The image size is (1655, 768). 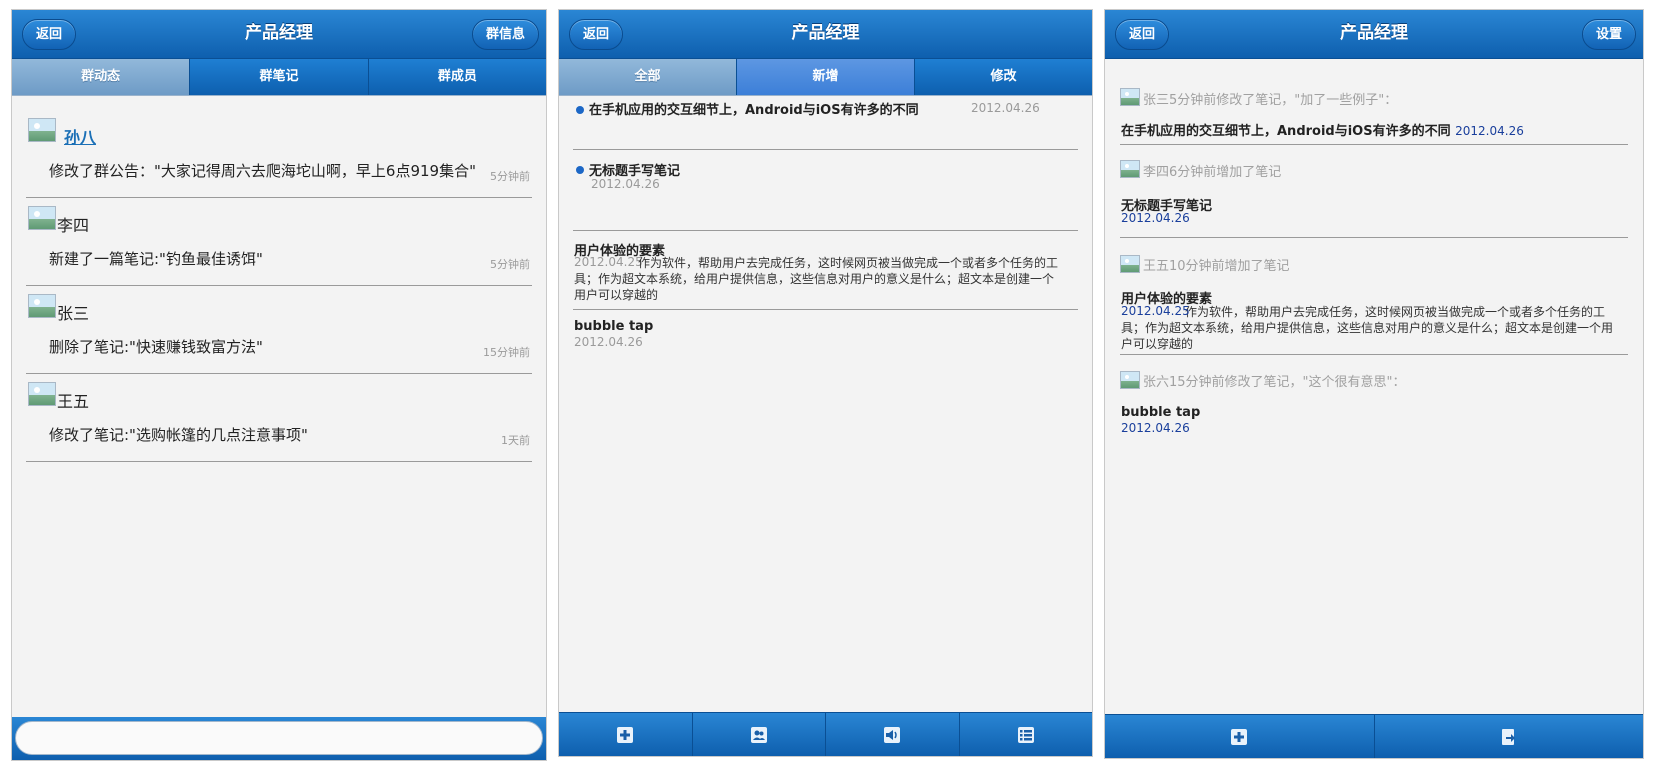 I want to click on list-icon, so click(x=1025, y=734).